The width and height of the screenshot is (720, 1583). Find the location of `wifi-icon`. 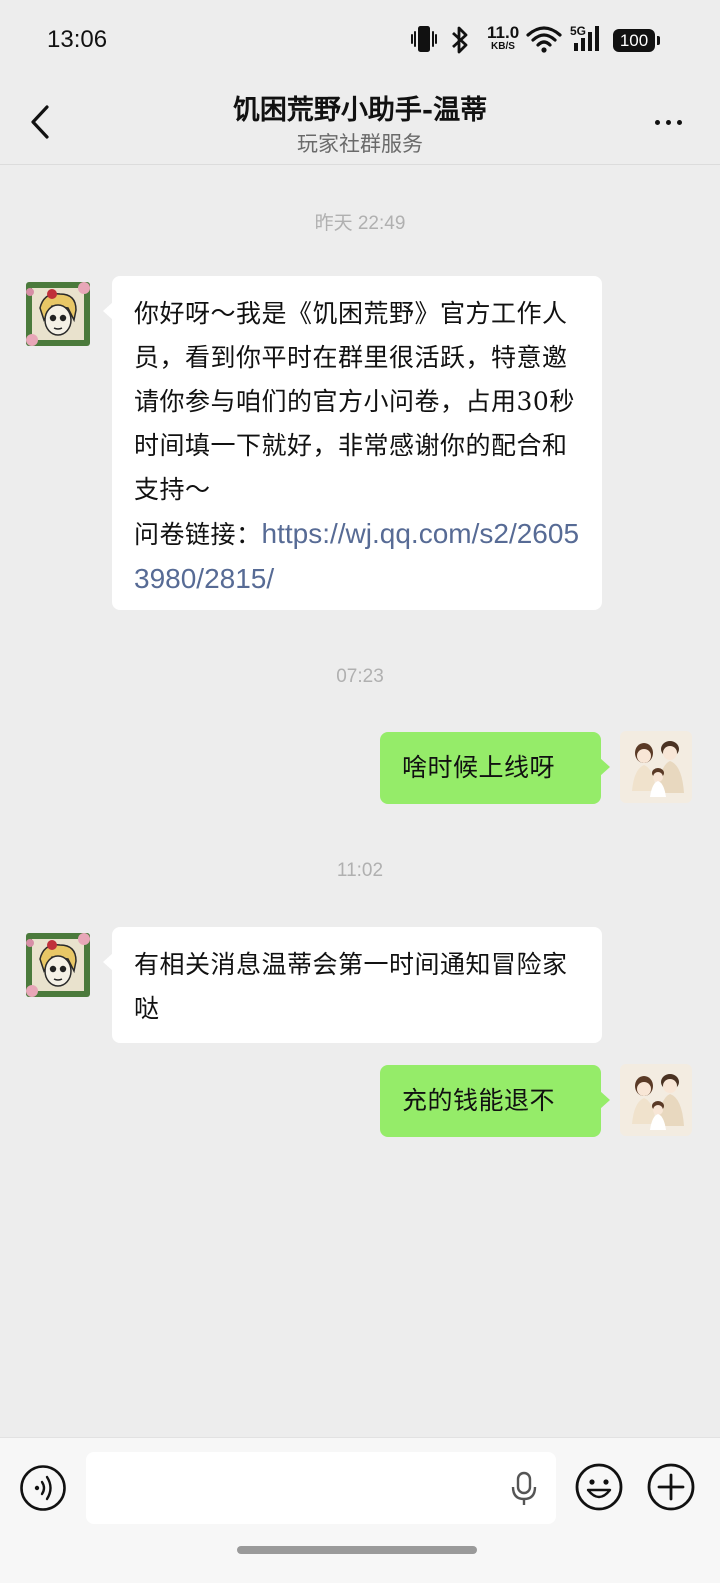

wifi-icon is located at coordinates (544, 39).